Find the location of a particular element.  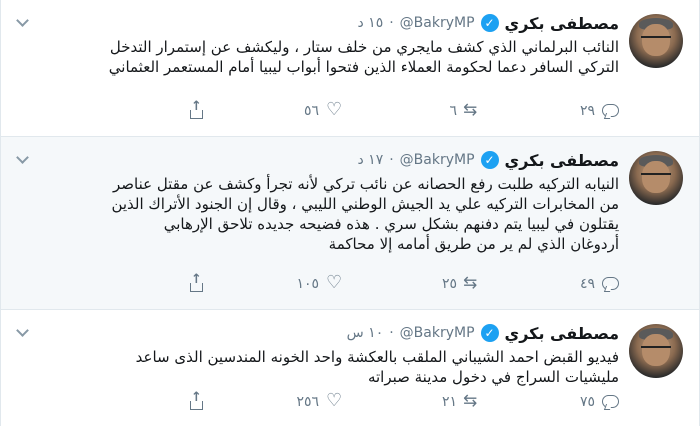

retweet-button: ٢١ is located at coordinates (412, 401).